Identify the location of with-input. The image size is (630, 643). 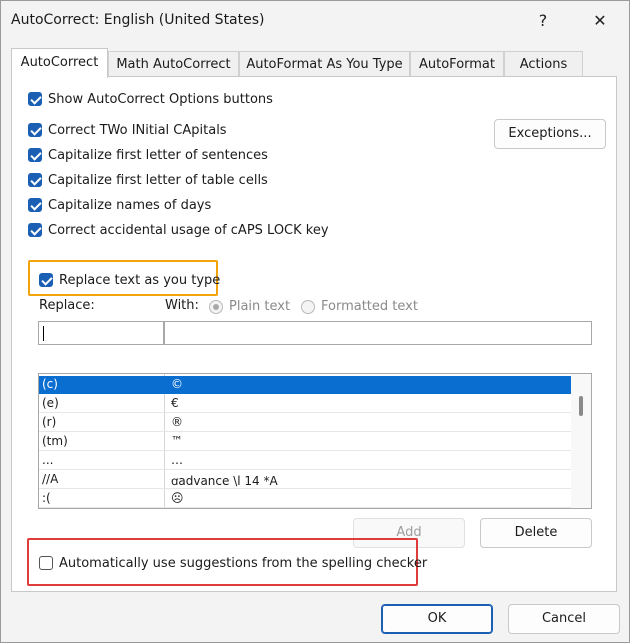
(378, 333).